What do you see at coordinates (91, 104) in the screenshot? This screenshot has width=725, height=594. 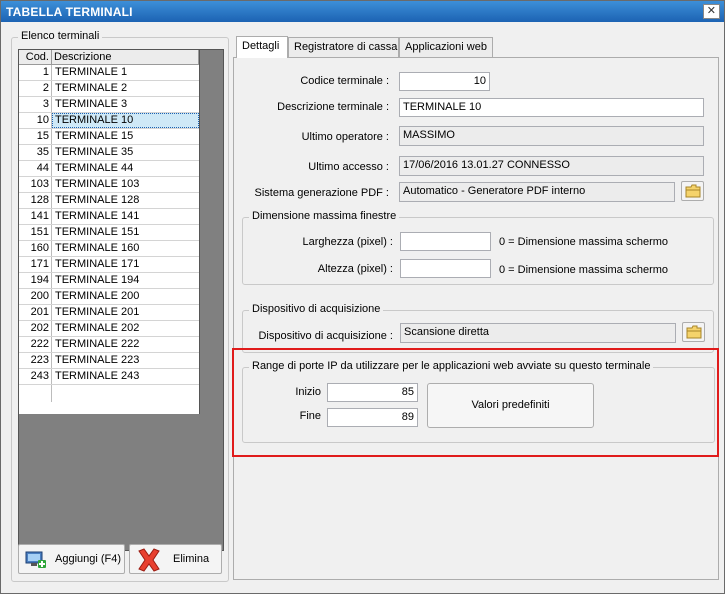 I see `cell-descrizione: TERMINALE 3` at bounding box center [91, 104].